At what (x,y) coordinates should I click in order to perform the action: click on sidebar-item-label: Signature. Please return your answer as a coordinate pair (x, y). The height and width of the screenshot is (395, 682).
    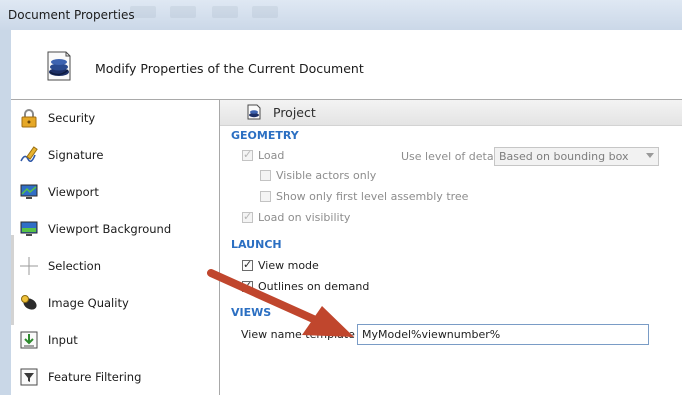
    Looking at the image, I should click on (76, 155).